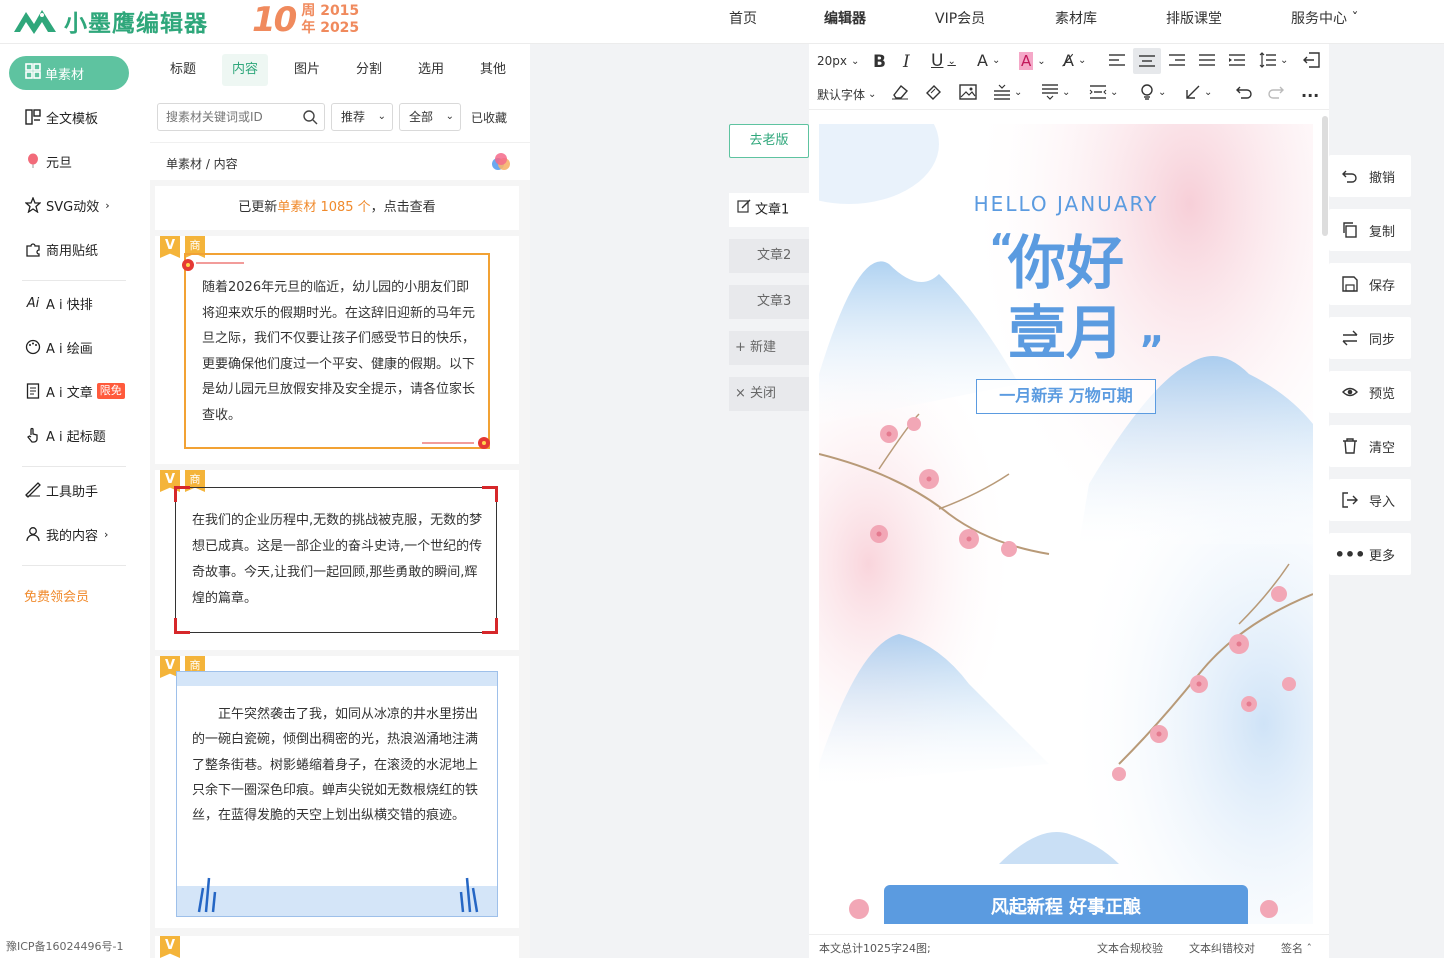  What do you see at coordinates (1370, 176) in the screenshot?
I see `undo-button: 撤销` at bounding box center [1370, 176].